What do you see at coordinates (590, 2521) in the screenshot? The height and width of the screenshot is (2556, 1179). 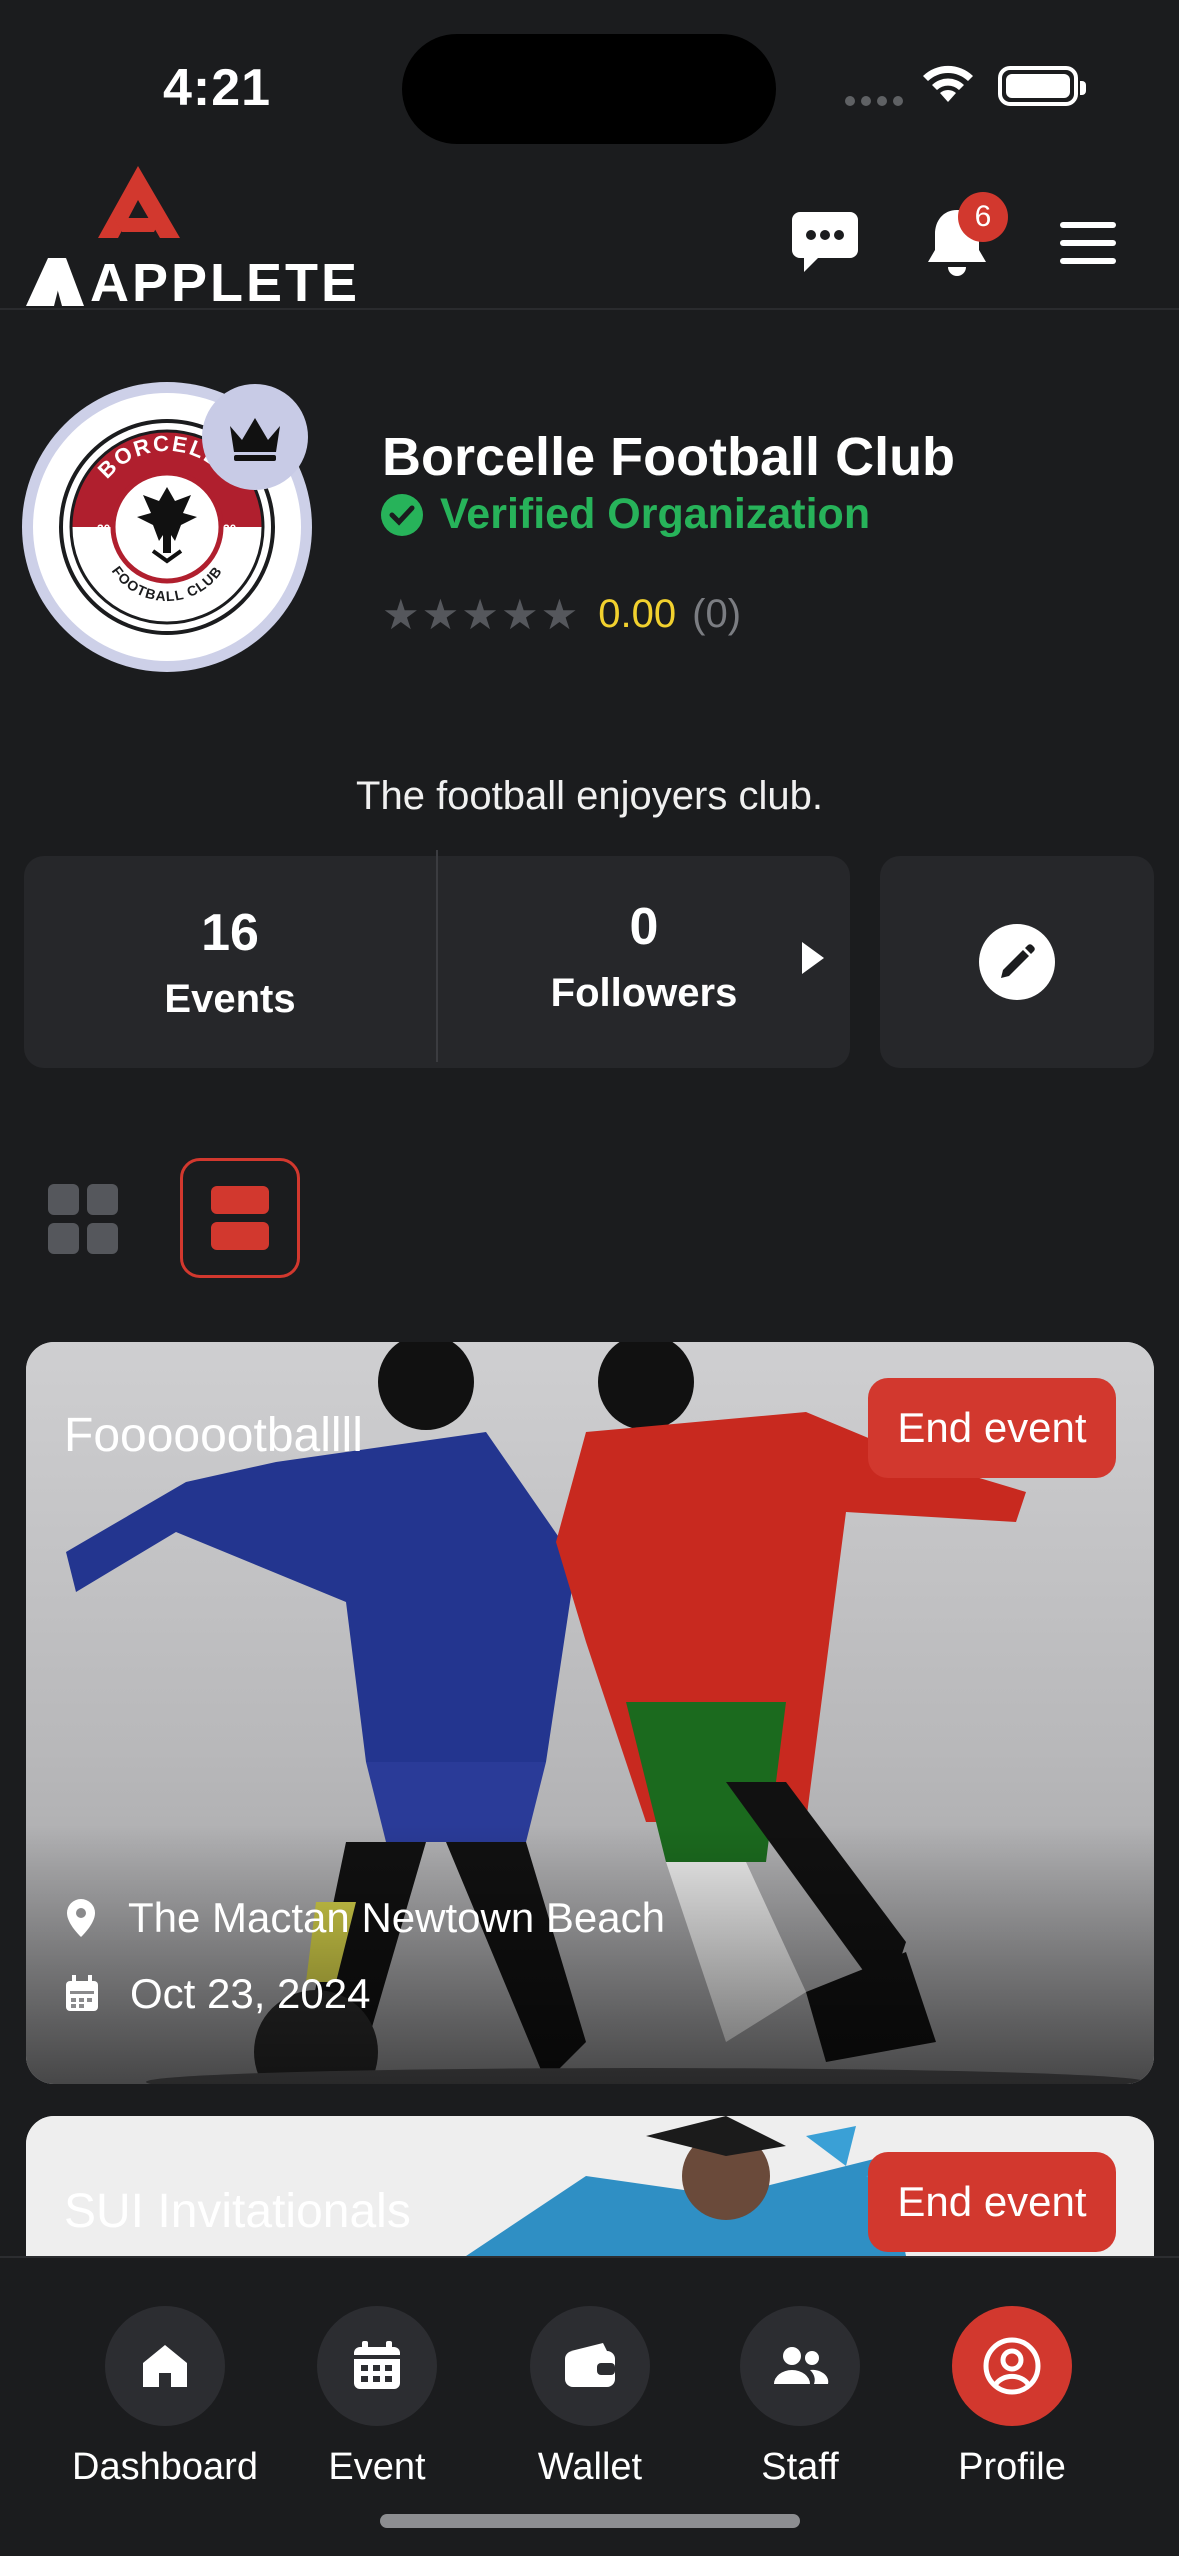 I see `home-indicator` at bounding box center [590, 2521].